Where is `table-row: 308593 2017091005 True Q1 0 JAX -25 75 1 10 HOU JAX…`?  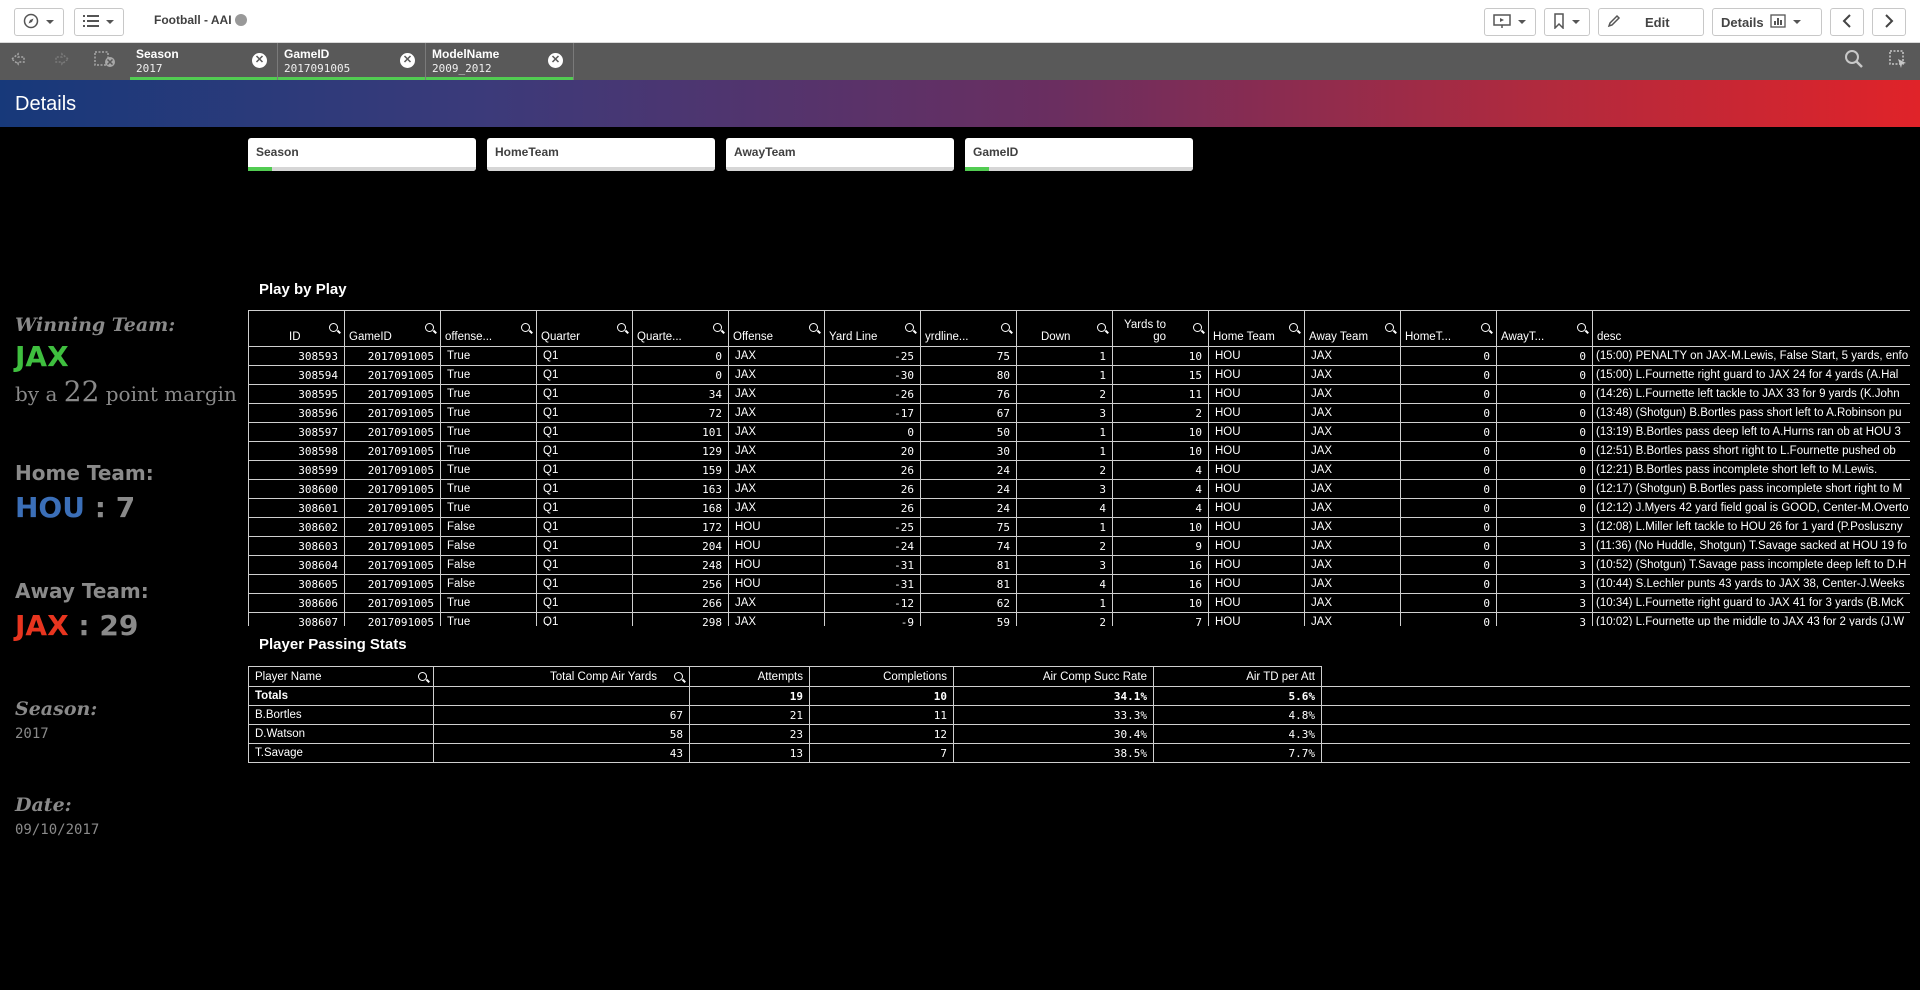
table-row: 308593 2017091005 True Q1 0 JAX -25 75 1 10 HOU JAX… is located at coordinates (1079, 356).